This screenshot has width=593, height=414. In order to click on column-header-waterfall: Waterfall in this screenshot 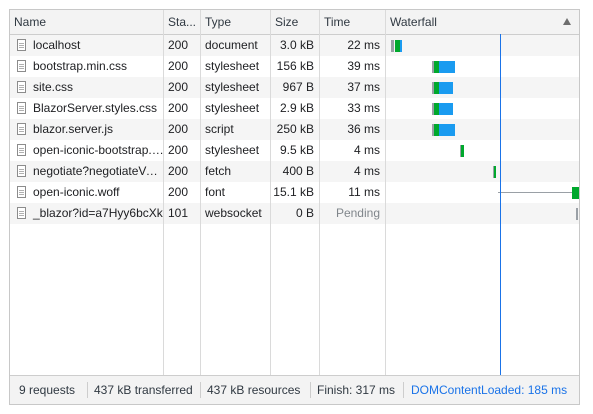, I will do `click(482, 22)`.